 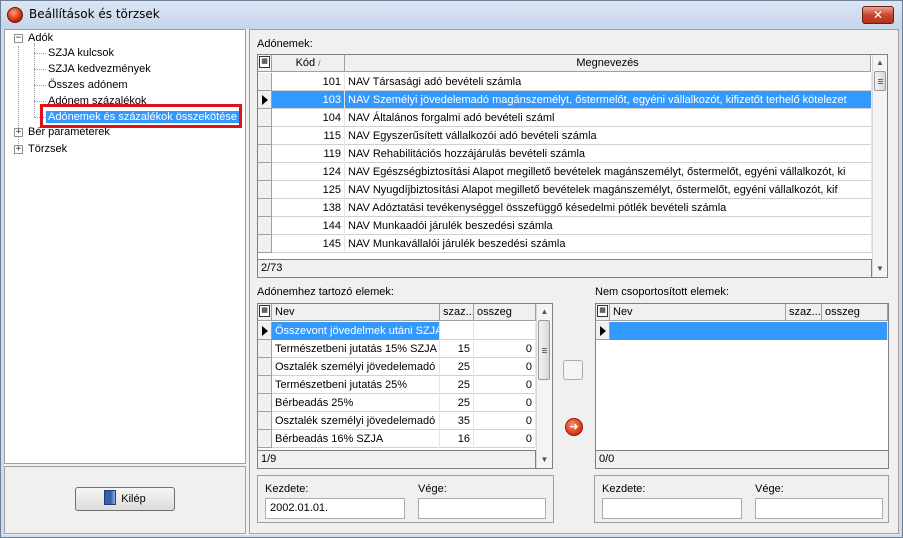 I want to click on column-header-megnevezes: Megnevezés, so click(x=608, y=63).